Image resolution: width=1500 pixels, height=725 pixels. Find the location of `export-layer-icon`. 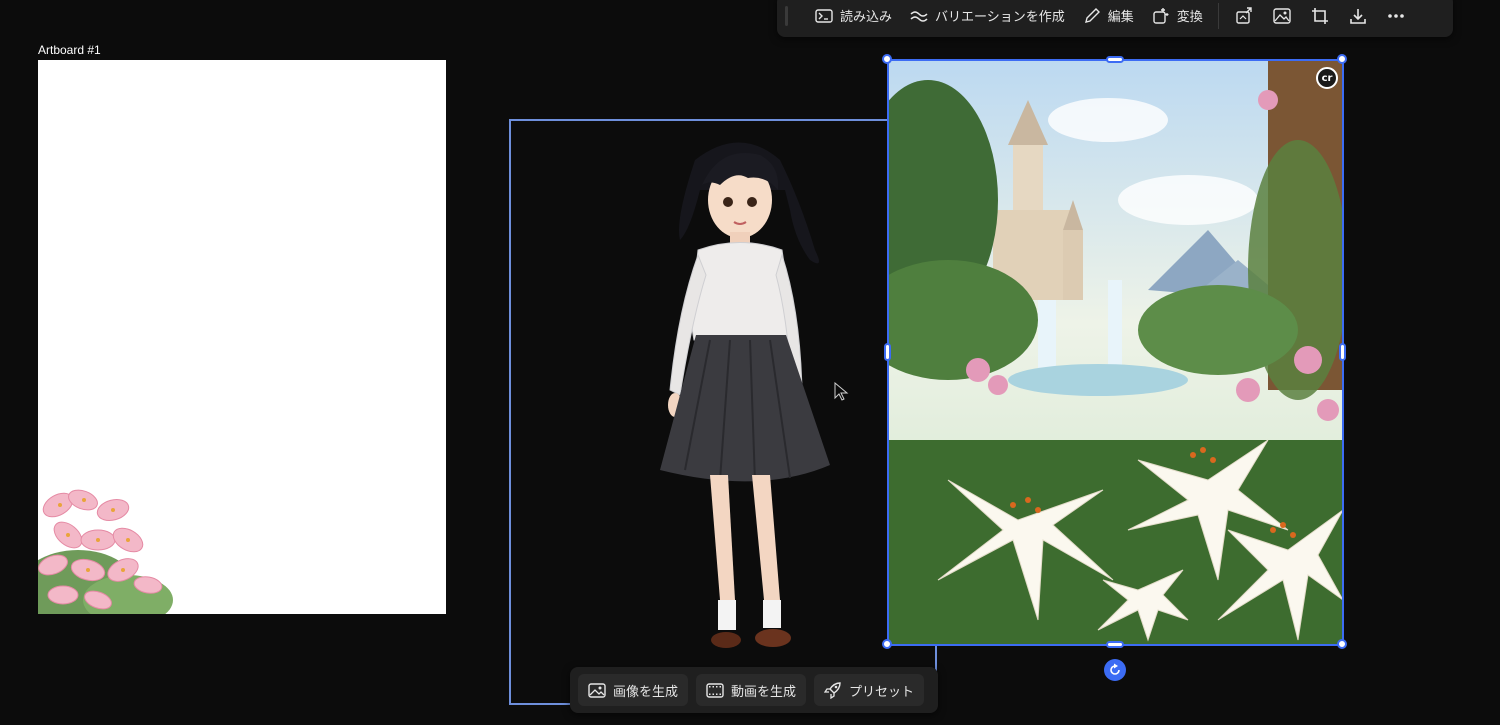

export-layer-icon is located at coordinates (1244, 15).